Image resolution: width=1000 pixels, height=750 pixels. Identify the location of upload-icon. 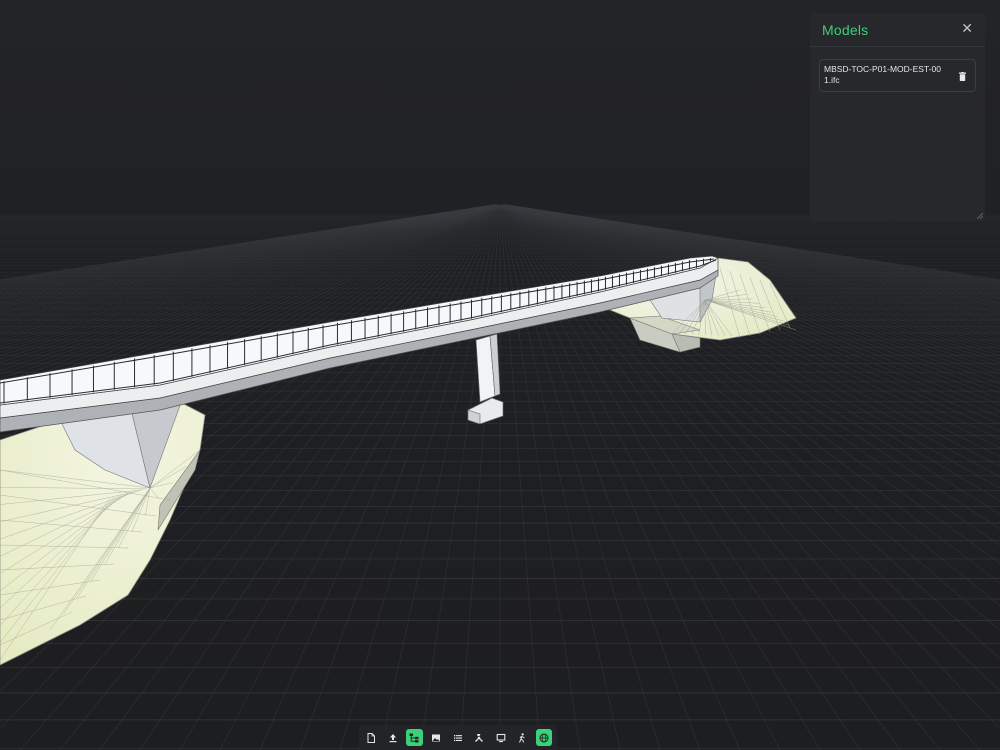
(393, 737).